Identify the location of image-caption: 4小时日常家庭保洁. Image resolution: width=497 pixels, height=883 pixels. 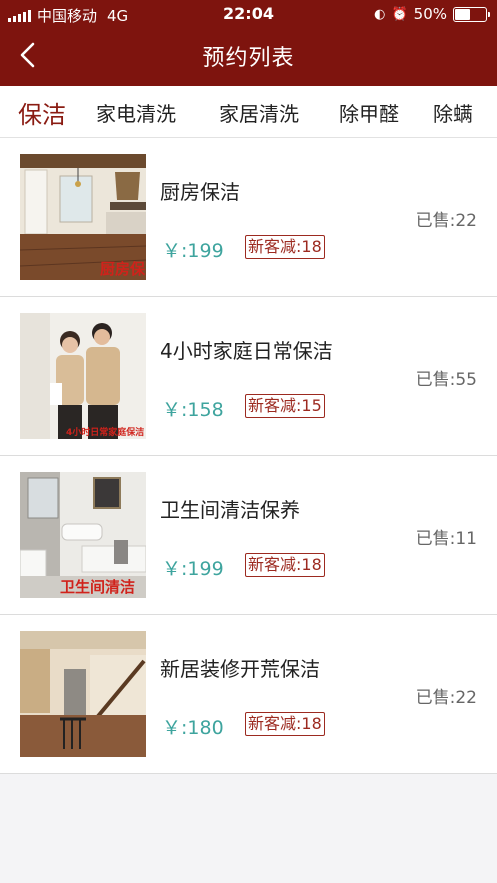
(105, 433).